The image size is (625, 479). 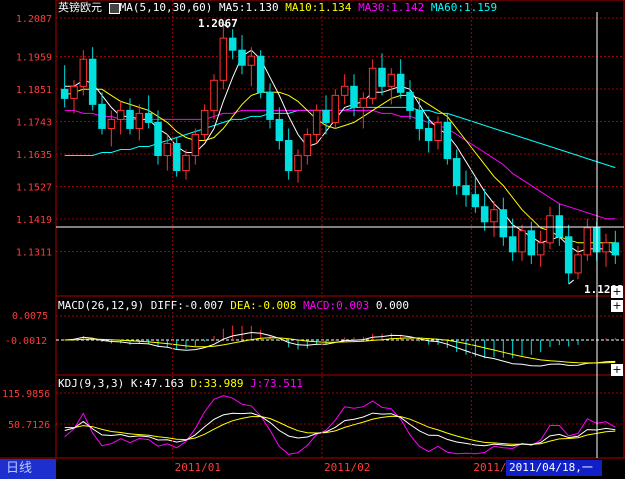 I want to click on ma5-value: MA5:1.130, so click(x=248, y=7).